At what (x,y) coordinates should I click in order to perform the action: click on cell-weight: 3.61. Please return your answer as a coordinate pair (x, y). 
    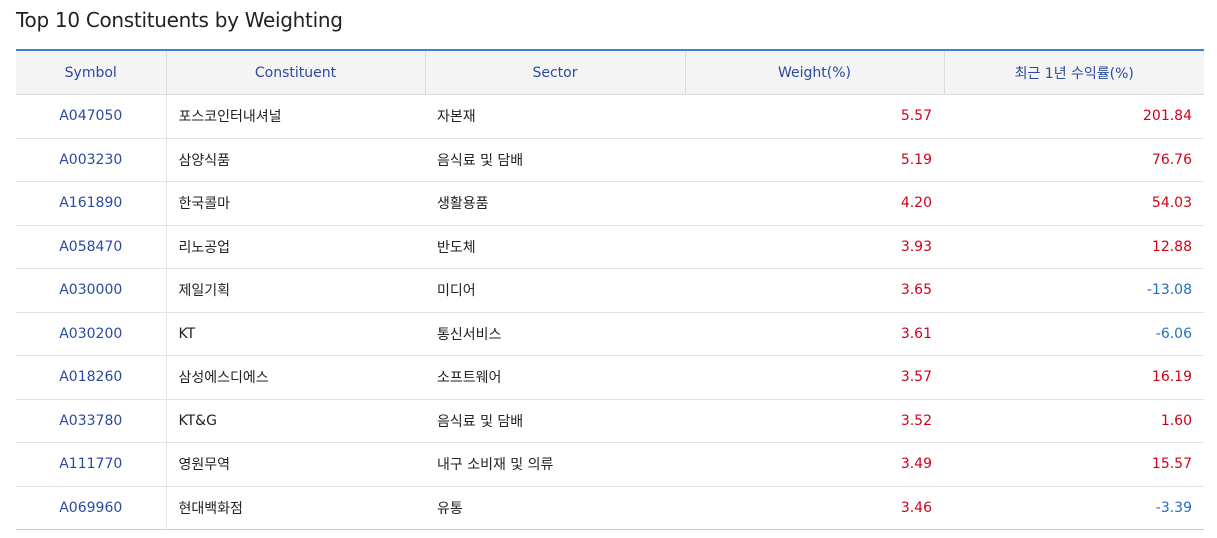
    Looking at the image, I should click on (814, 334).